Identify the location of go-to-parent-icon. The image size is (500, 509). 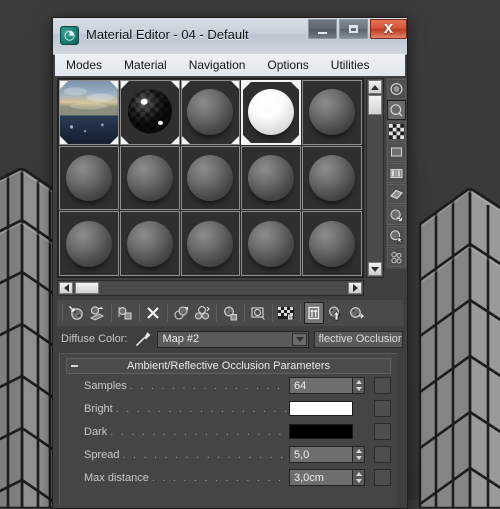
(335, 313).